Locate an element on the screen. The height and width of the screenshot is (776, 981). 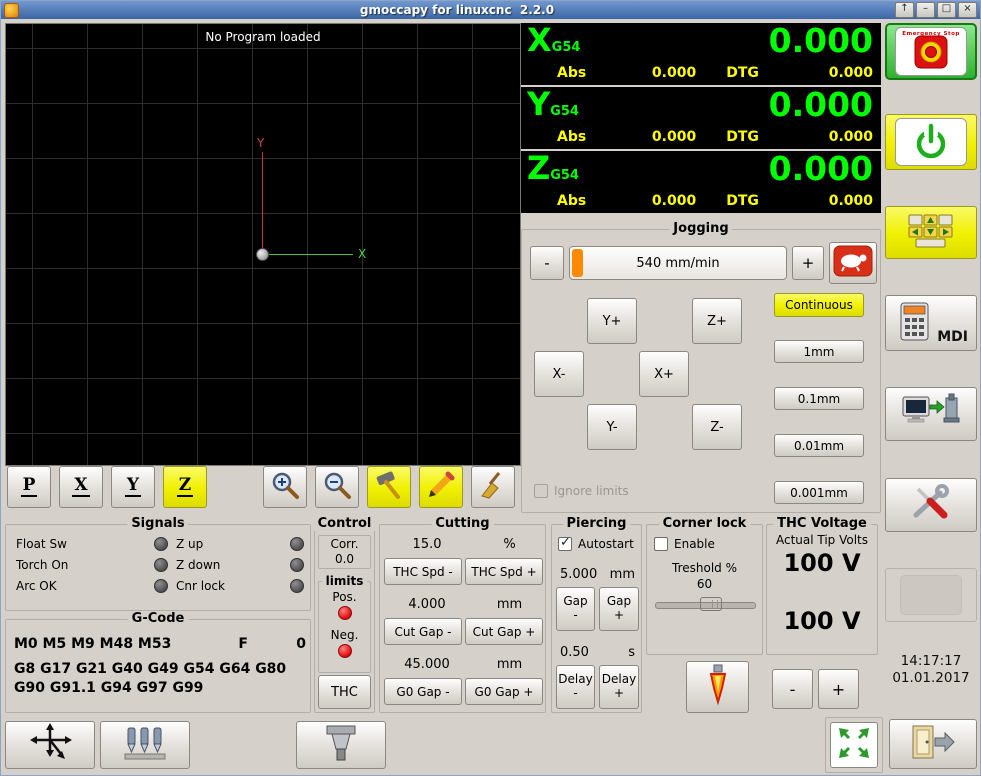
autostart-label: Autostart is located at coordinates (606, 544).